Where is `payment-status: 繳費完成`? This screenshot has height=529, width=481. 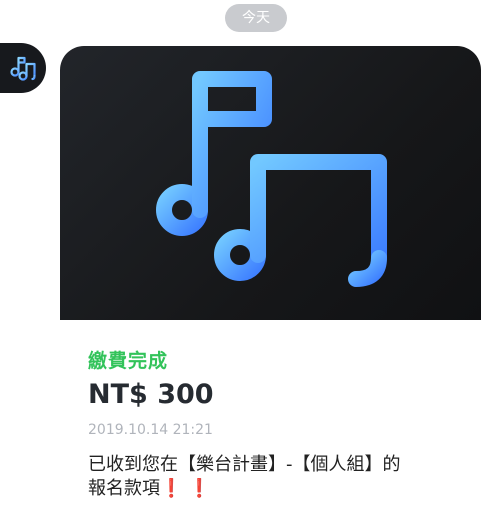 payment-status: 繳費完成 is located at coordinates (128, 361).